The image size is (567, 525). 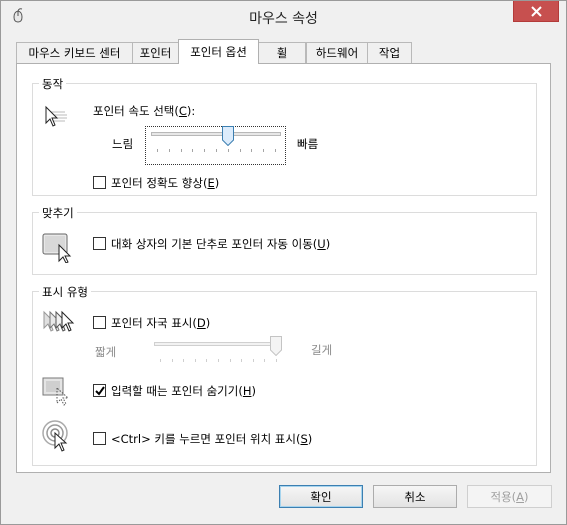 What do you see at coordinates (211, 183) in the screenshot?
I see `precision-access-key: E` at bounding box center [211, 183].